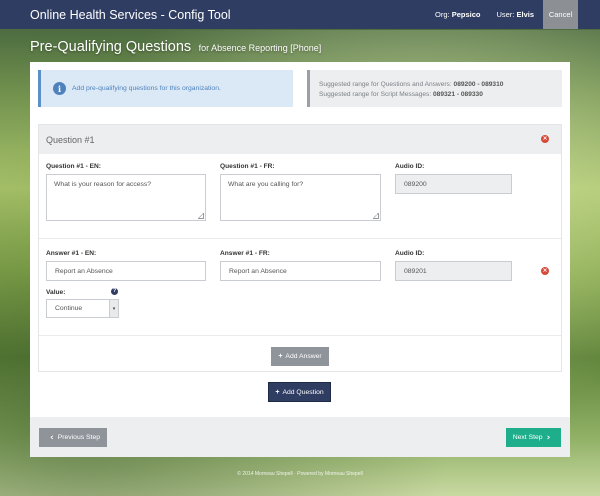  What do you see at coordinates (375, 94) in the screenshot?
I see `script-range-label: Suggested range for Script Messages:` at bounding box center [375, 94].